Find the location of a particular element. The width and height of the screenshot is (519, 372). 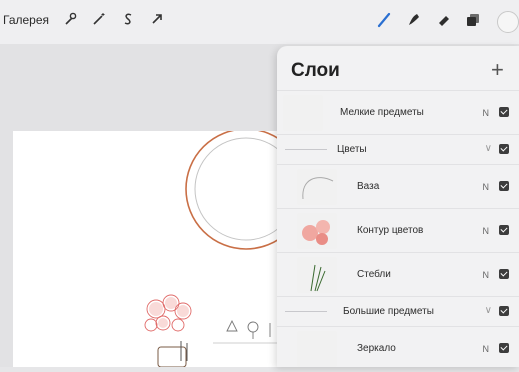

transform-arrow-icon is located at coordinates (157, 19).